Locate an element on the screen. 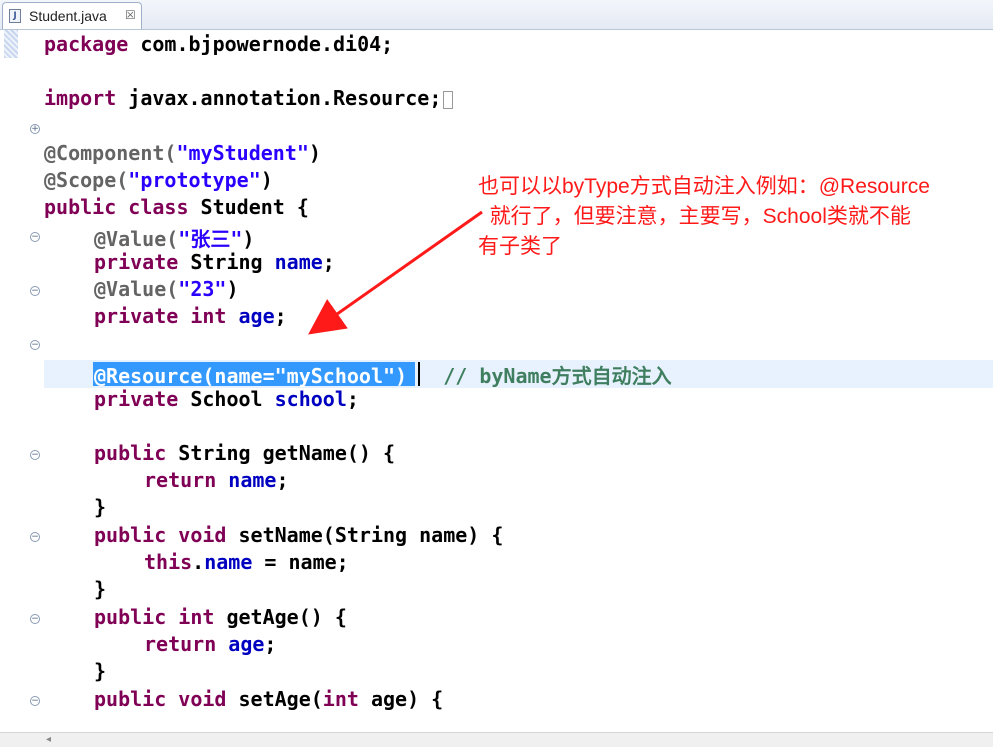  callout-line: 有子类了 is located at coordinates (520, 246).